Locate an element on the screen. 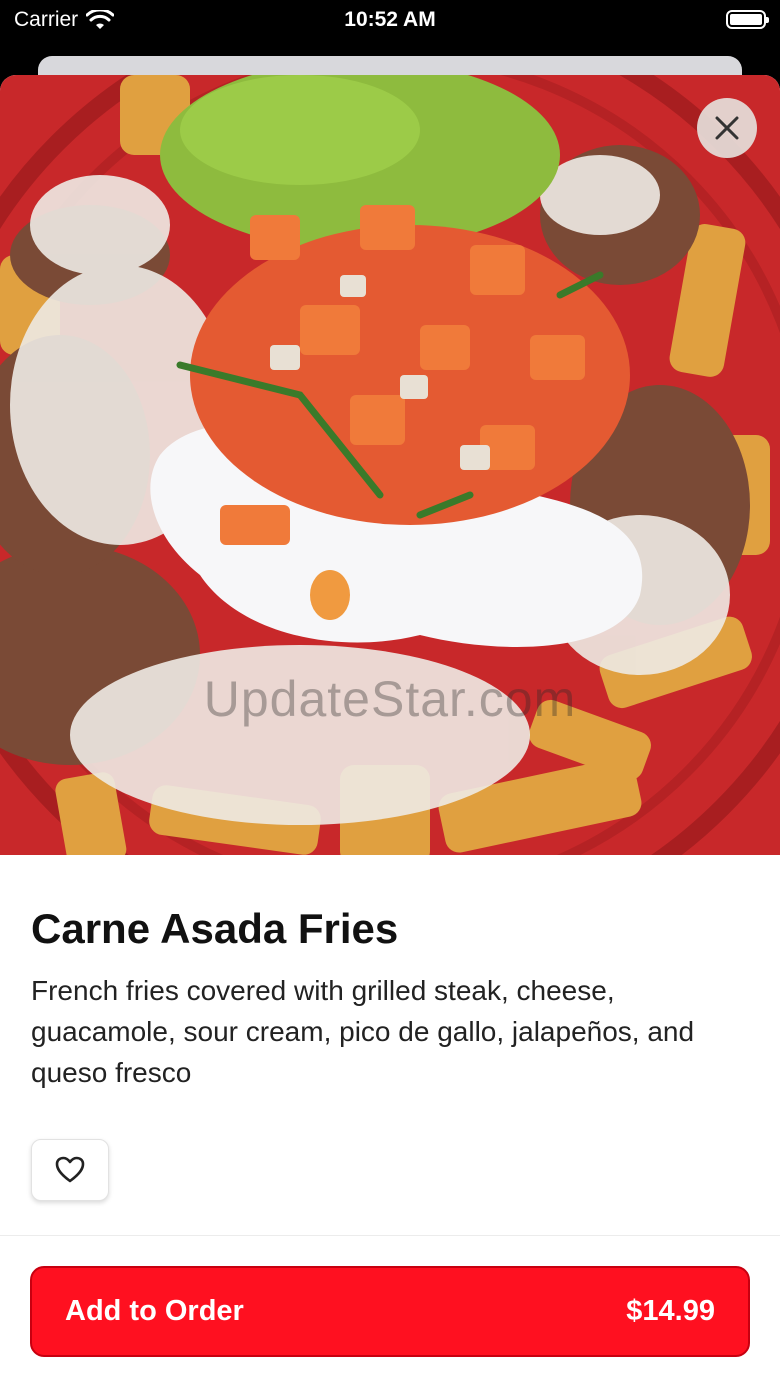 This screenshot has height=1387, width=780. close-icon is located at coordinates (727, 128).